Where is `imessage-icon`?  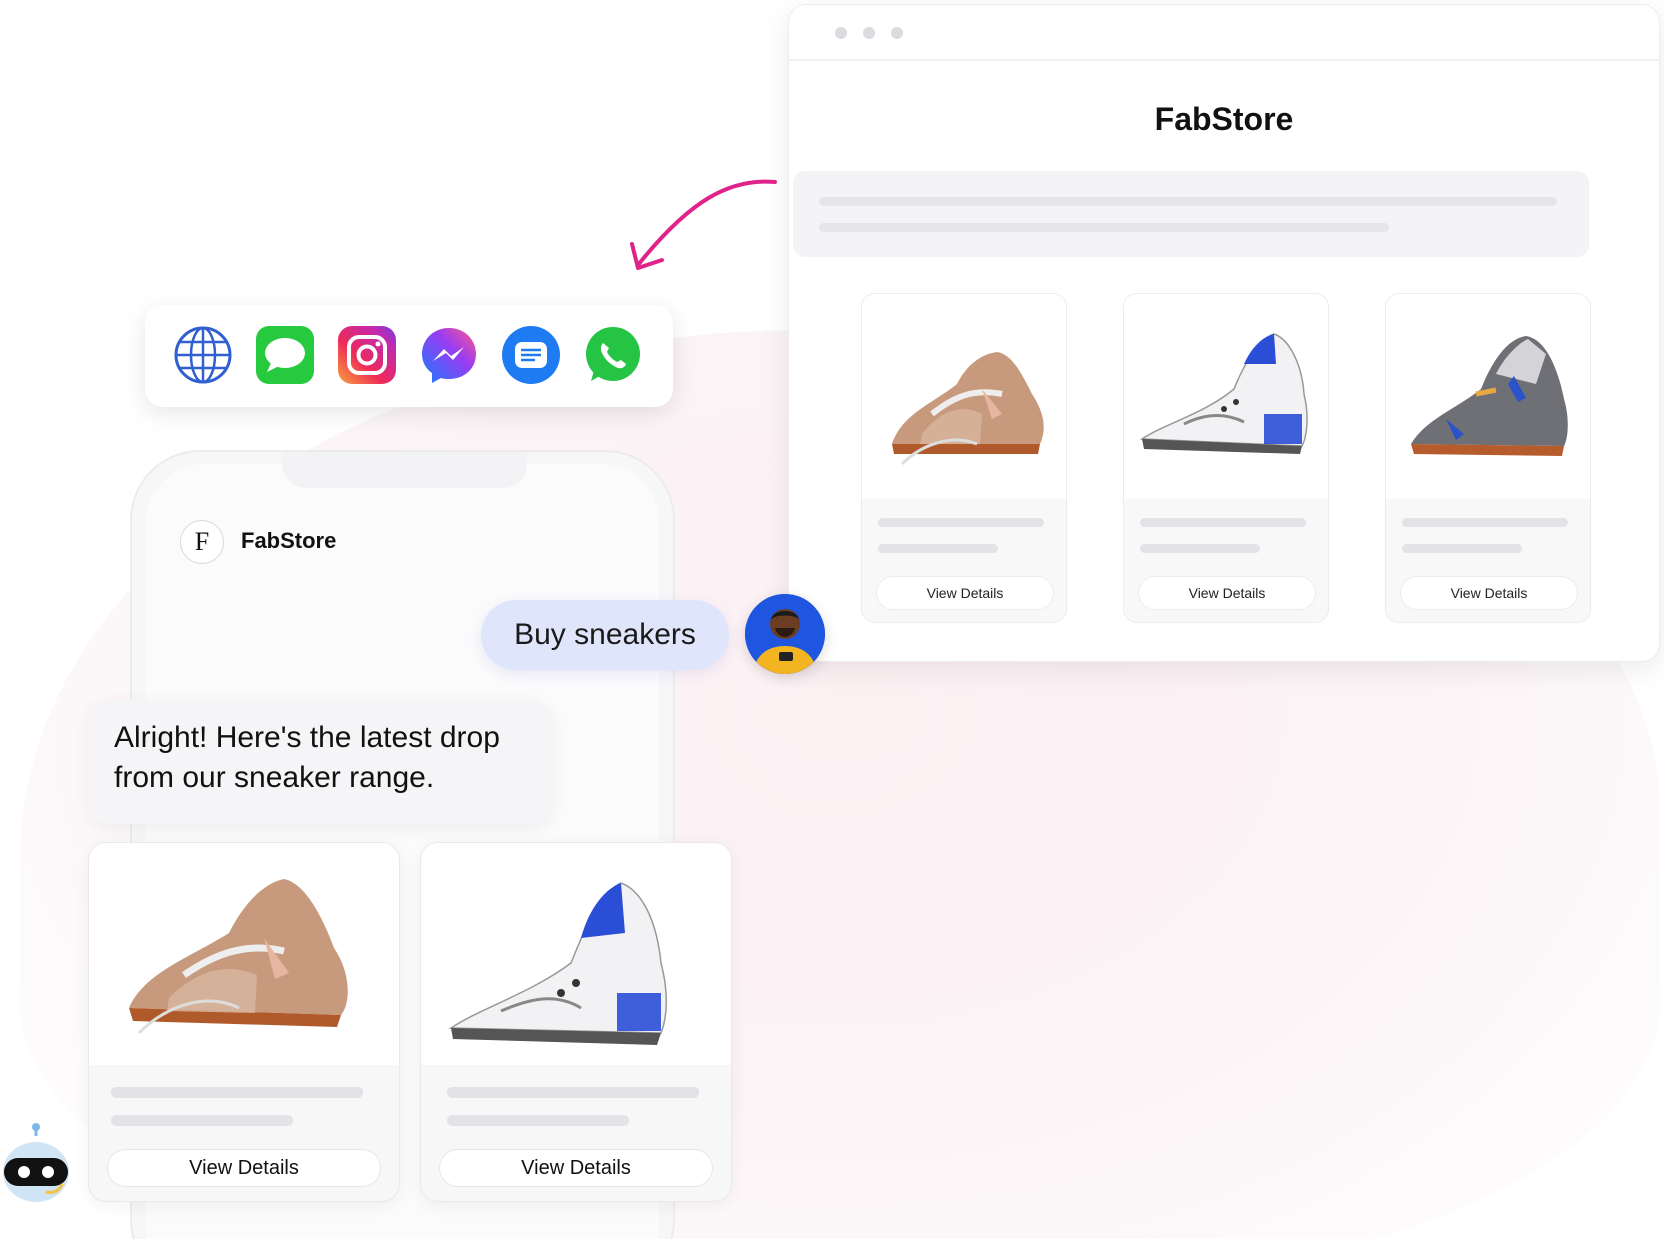 imessage-icon is located at coordinates (285, 355).